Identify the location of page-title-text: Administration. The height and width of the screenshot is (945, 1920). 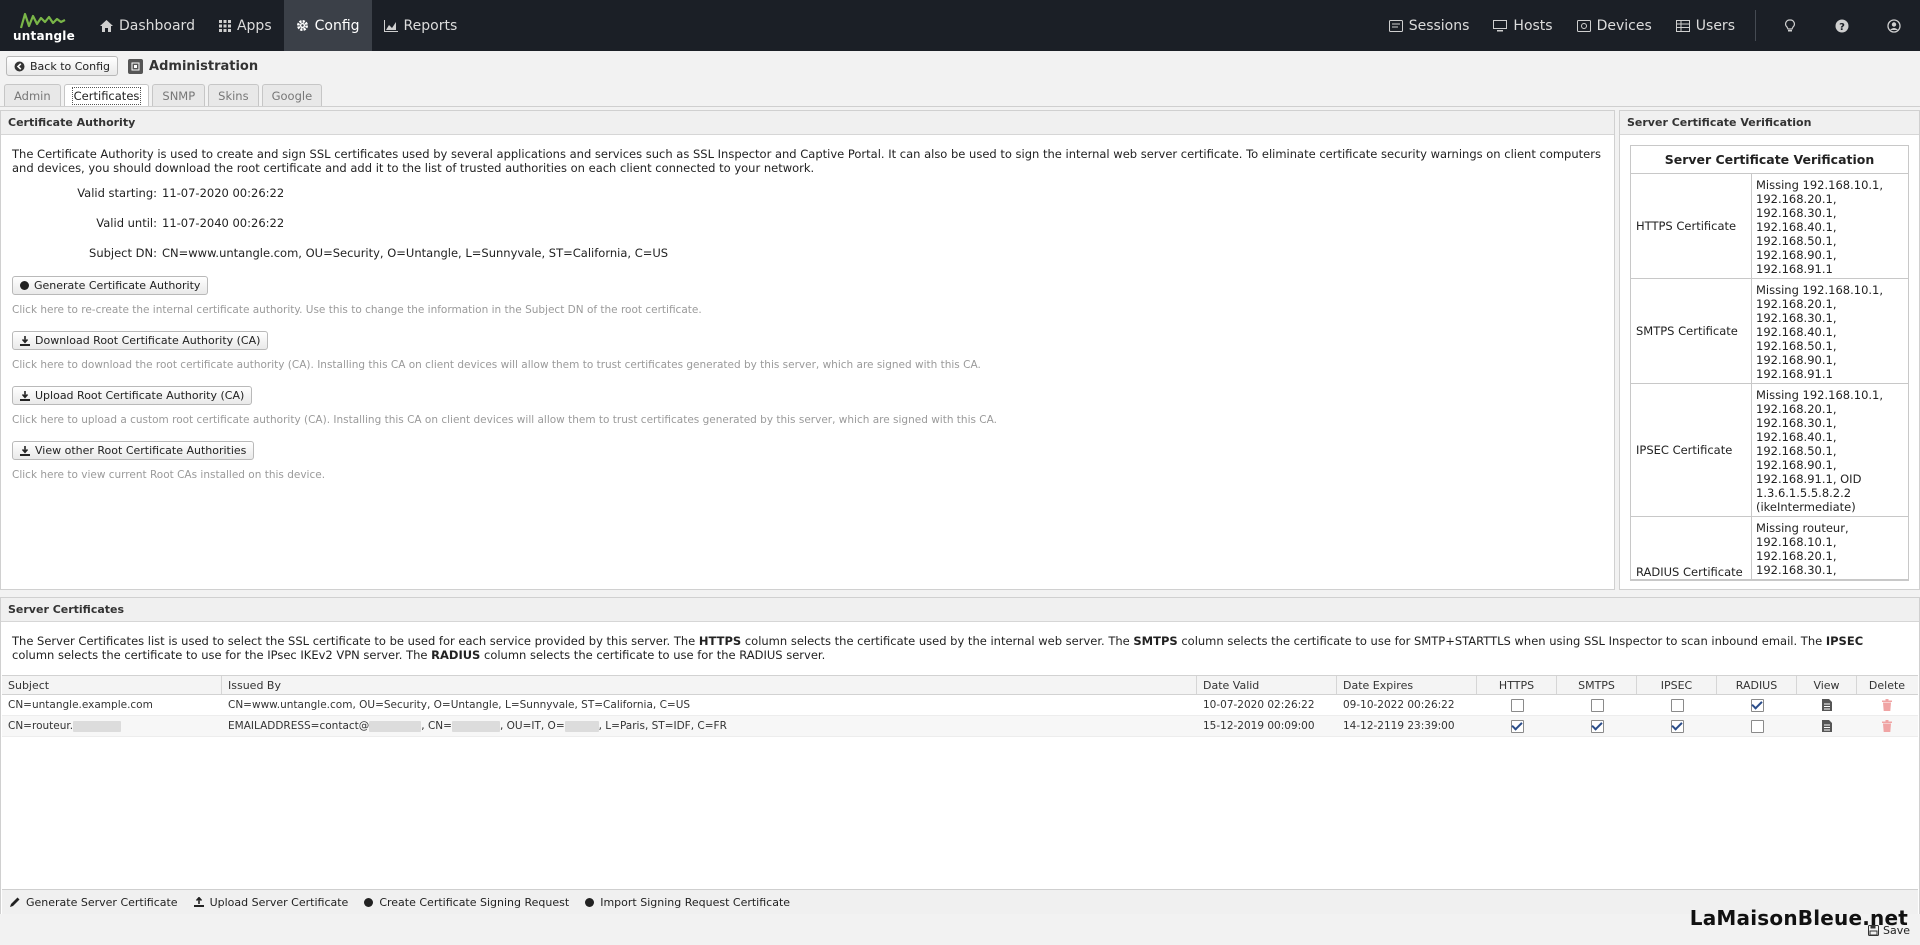
(204, 66).